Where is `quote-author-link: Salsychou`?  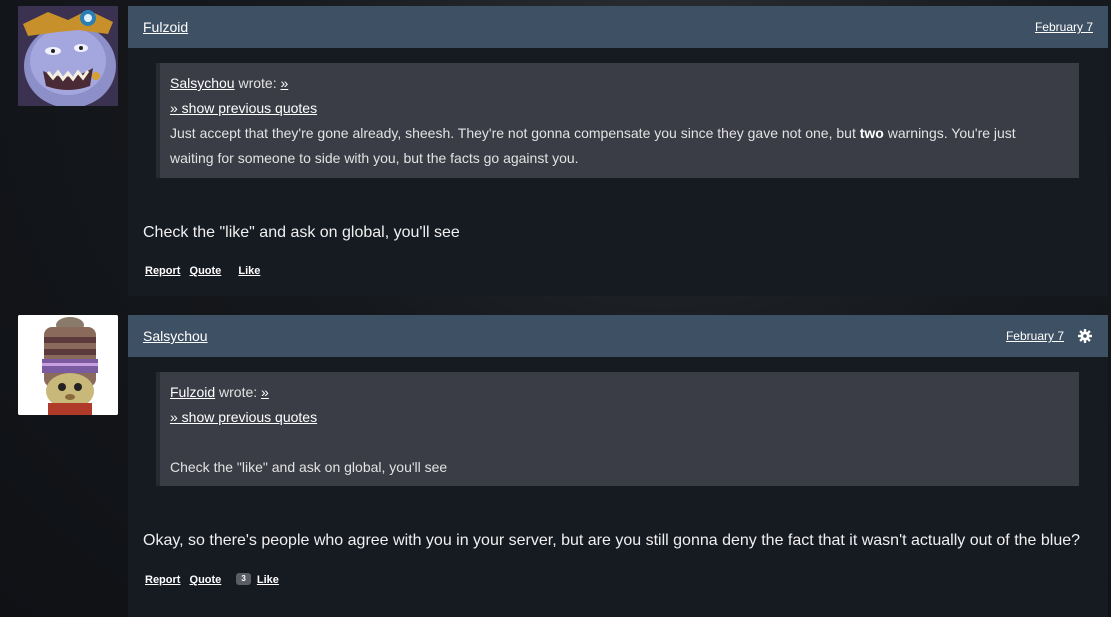 quote-author-link: Salsychou is located at coordinates (202, 83).